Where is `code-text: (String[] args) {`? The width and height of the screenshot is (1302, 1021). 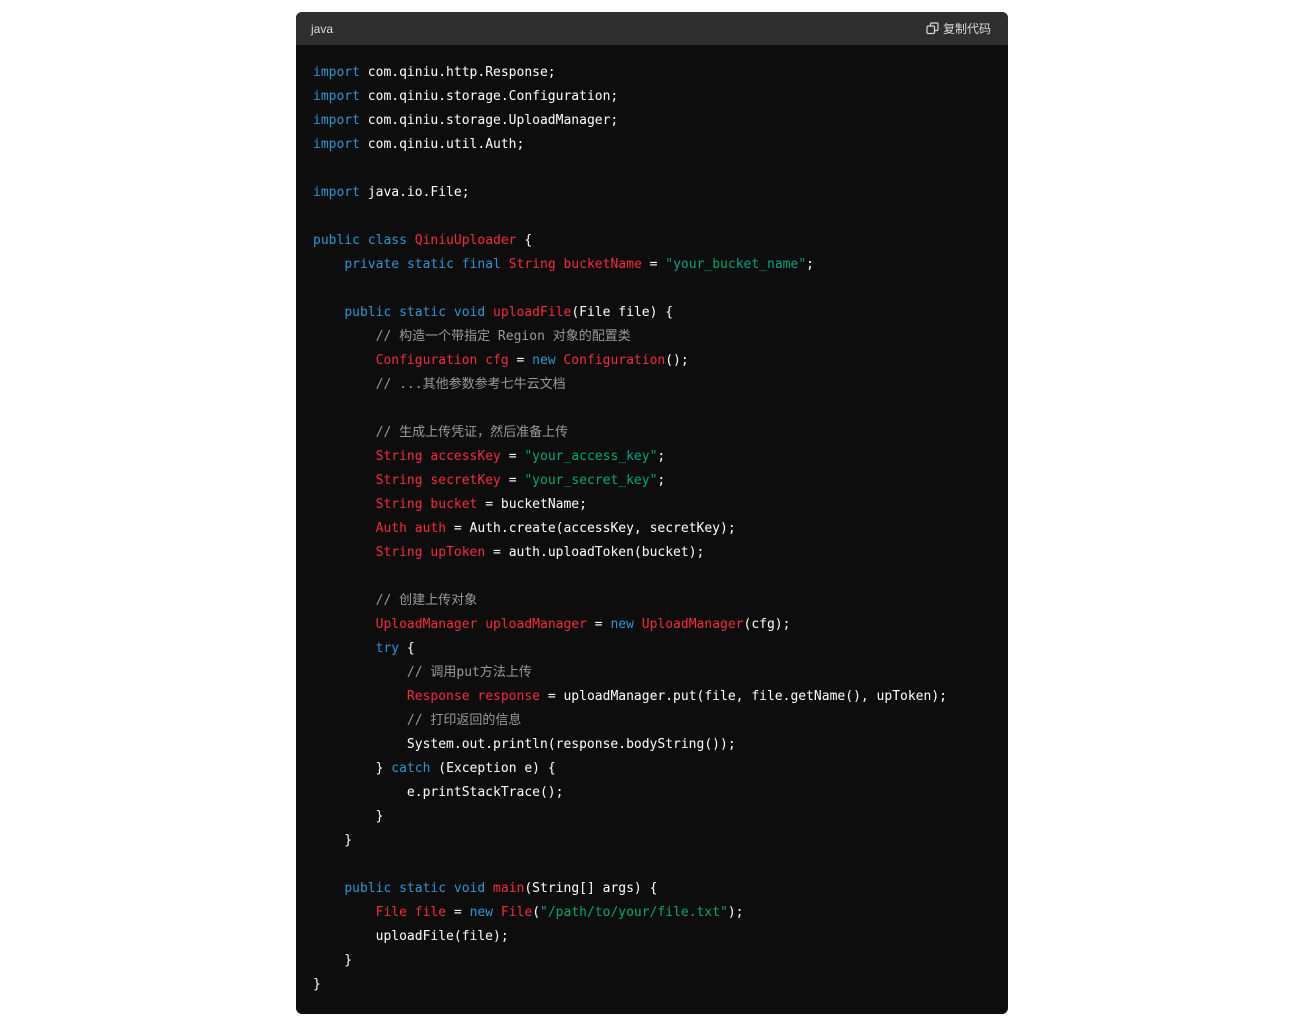 code-text: (String[] args) { is located at coordinates (591, 888).